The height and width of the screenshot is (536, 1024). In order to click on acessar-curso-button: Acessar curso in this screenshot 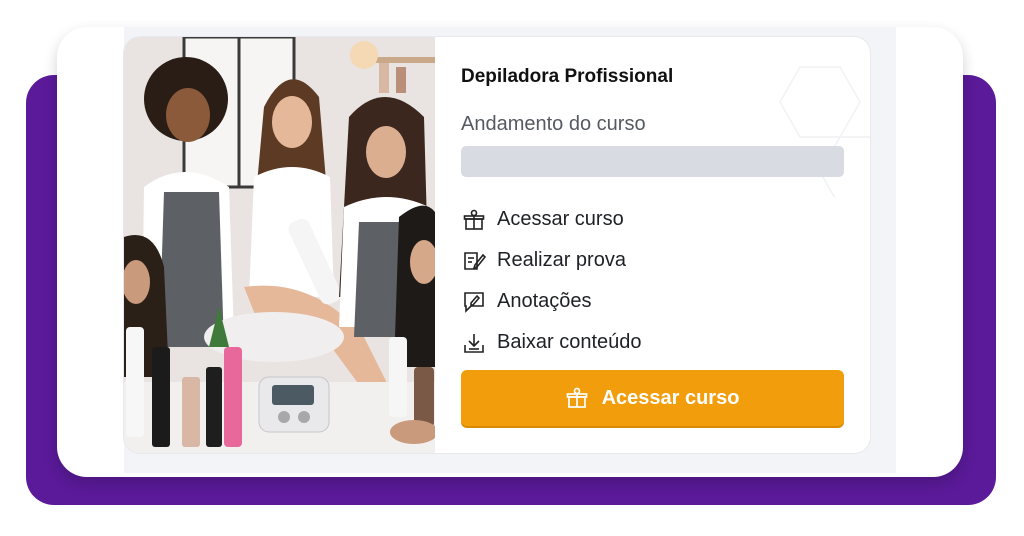, I will do `click(652, 398)`.